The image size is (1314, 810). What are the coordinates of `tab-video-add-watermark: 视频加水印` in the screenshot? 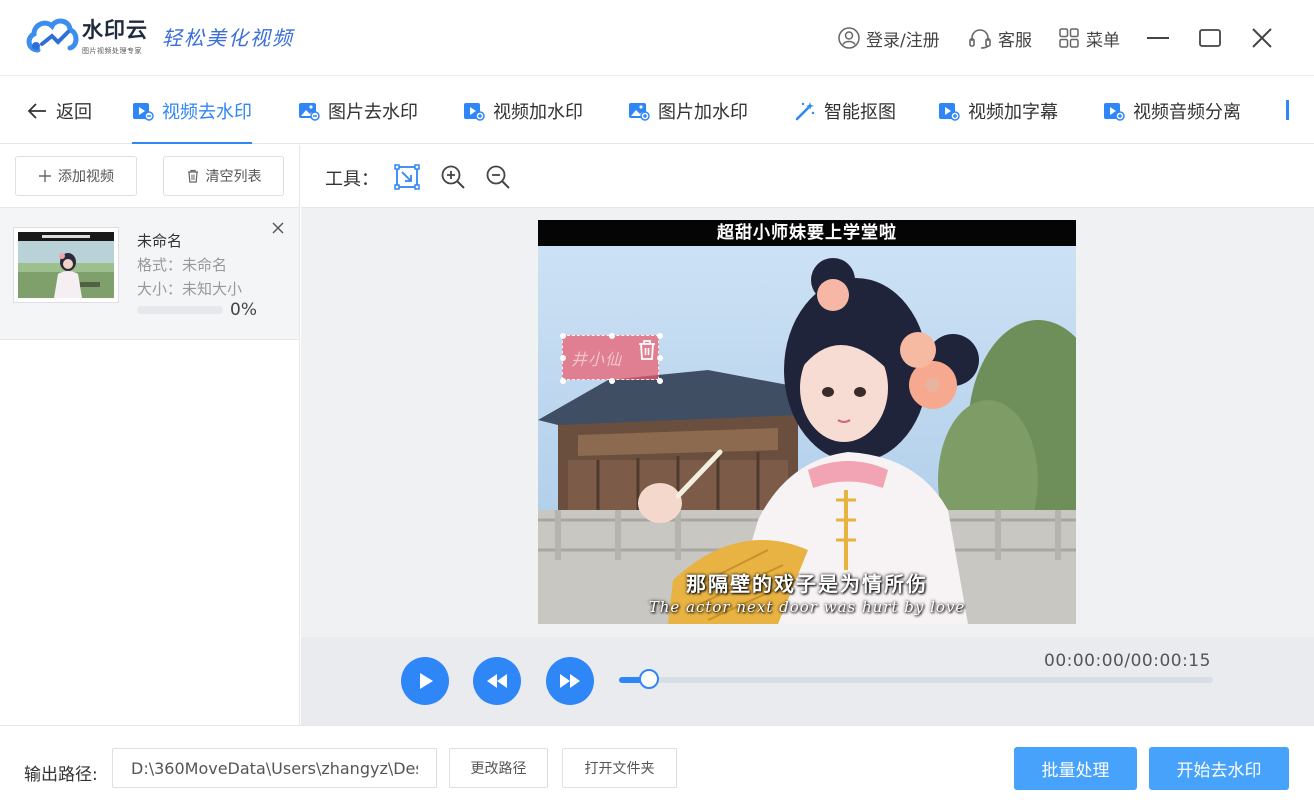 It's located at (523, 110).